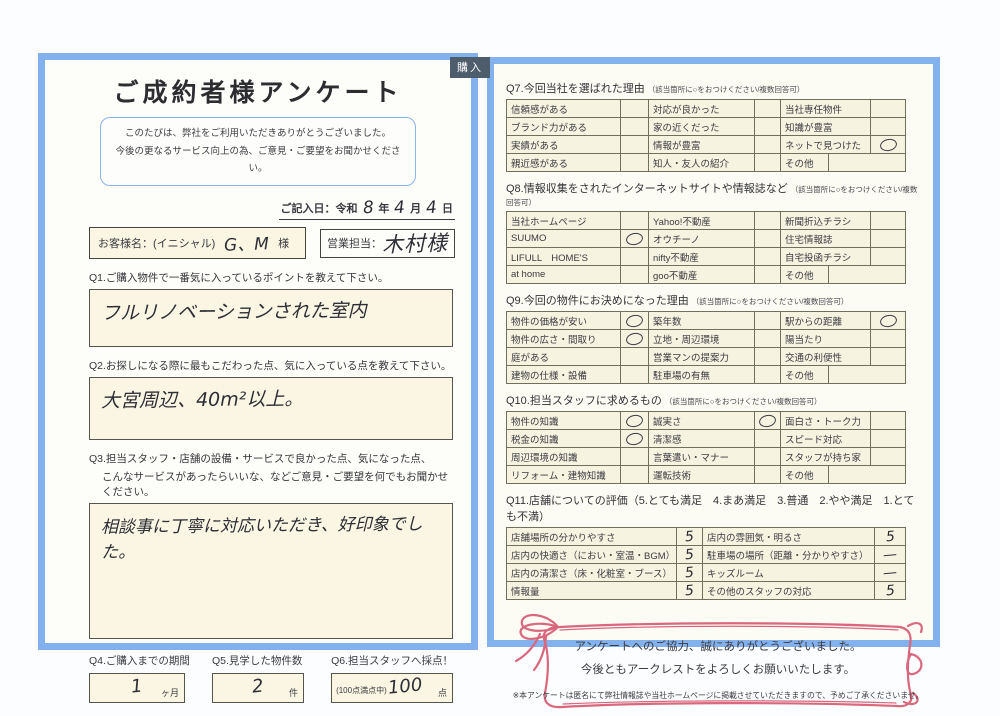 The image size is (1000, 716). I want to click on q7-note: （該当箇所に○をおつけください/複数回答可）, so click(726, 89).